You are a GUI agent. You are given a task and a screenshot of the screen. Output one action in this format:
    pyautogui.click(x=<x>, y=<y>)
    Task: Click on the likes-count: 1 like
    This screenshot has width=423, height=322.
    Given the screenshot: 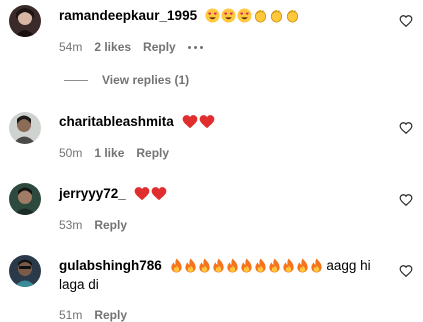 What is the action you would take?
    pyautogui.click(x=109, y=153)
    